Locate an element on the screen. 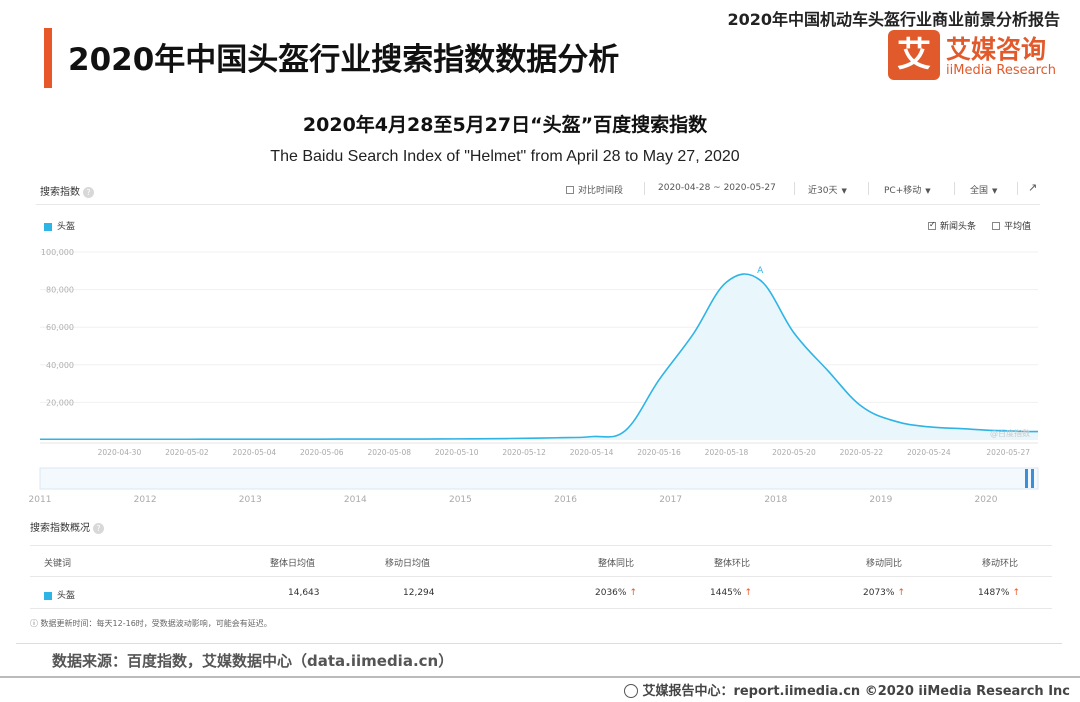 This screenshot has width=1080, height=702. watermark: @百度指数 is located at coordinates (1010, 433).